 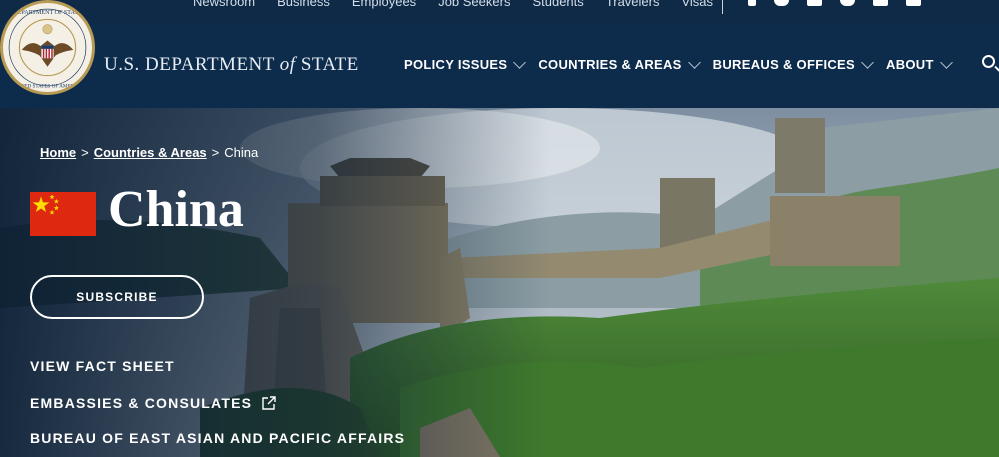 What do you see at coordinates (224, 4) in the screenshot?
I see `utility-link-newsroom: Newsroom` at bounding box center [224, 4].